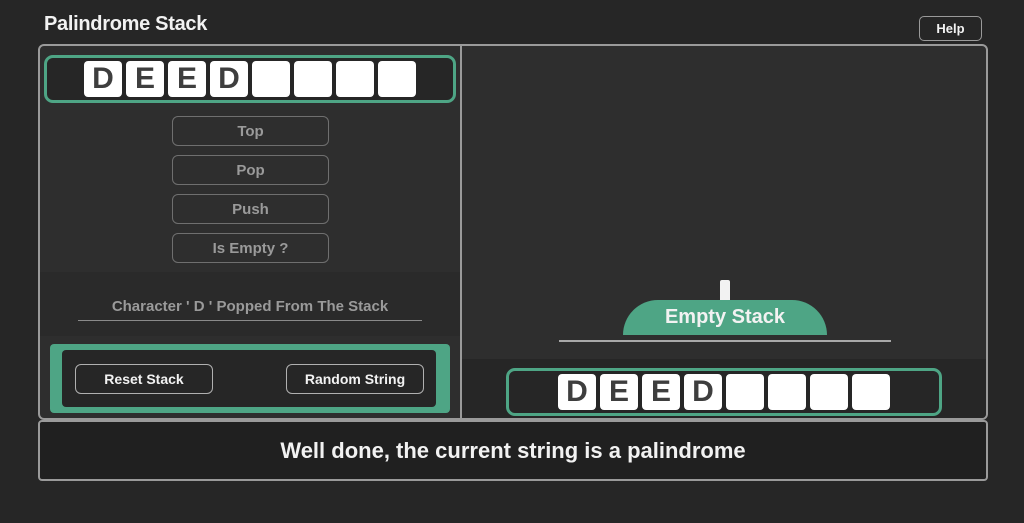 The width and height of the screenshot is (1024, 523). Describe the element at coordinates (126, 24) in the screenshot. I see `app-title: Palindrome Stack` at that location.